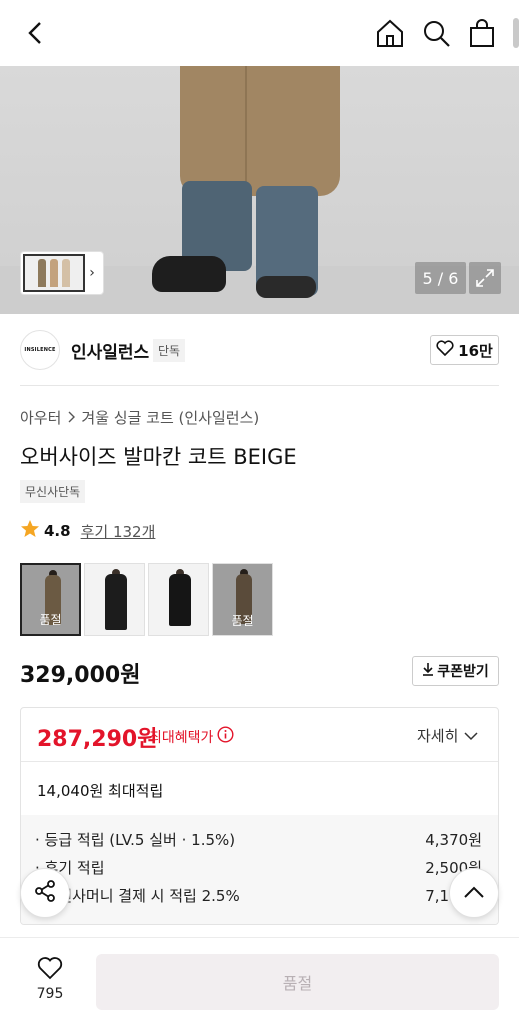  What do you see at coordinates (170, 417) in the screenshot?
I see `breadcrumb-subcategory: 겨울 싱글 코트 (인사일런스)` at bounding box center [170, 417].